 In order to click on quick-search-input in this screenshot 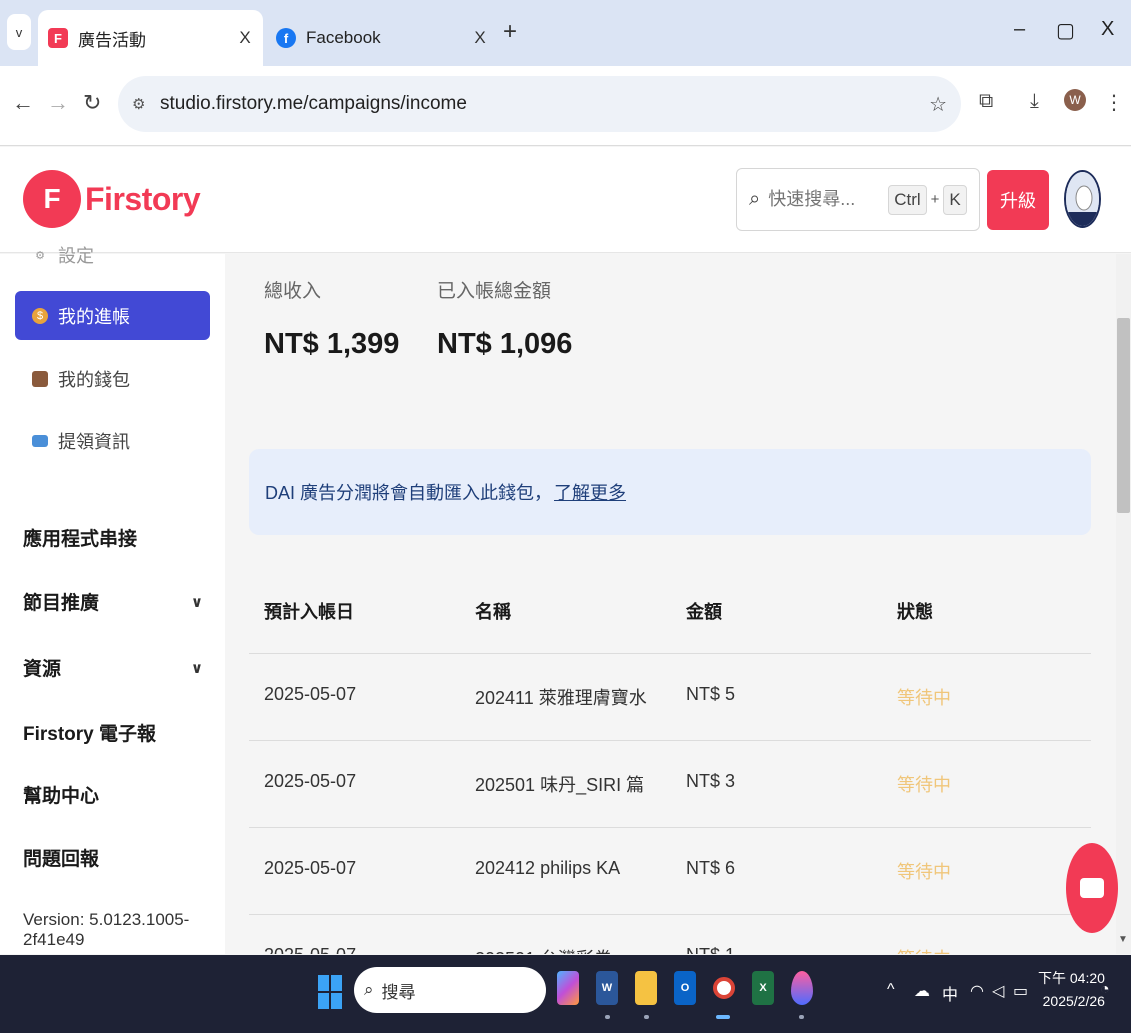, I will do `click(828, 199)`.